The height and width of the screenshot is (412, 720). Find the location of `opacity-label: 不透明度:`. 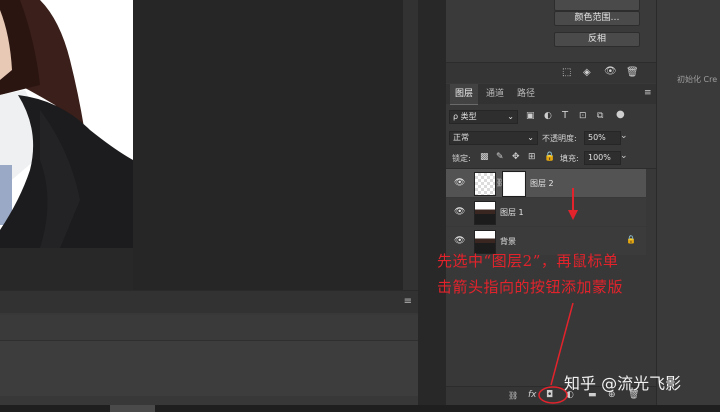

opacity-label: 不透明度: is located at coordinates (559, 138).